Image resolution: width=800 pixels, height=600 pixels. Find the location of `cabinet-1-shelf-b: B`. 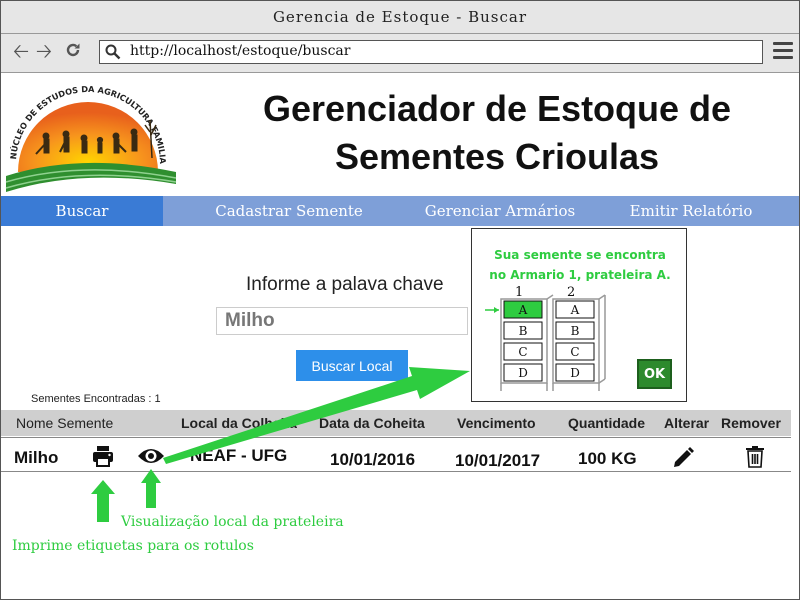

cabinet-1-shelf-b: B is located at coordinates (523, 331).